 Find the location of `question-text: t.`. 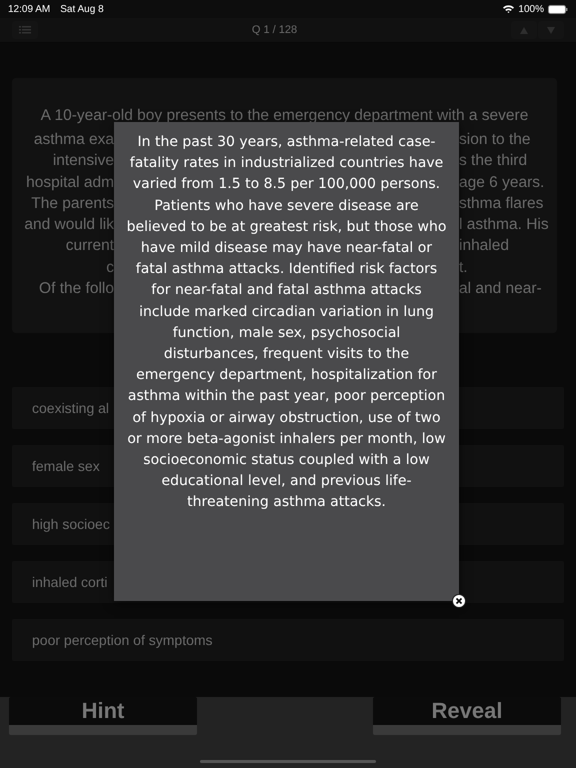

question-text: t. is located at coordinates (463, 268).